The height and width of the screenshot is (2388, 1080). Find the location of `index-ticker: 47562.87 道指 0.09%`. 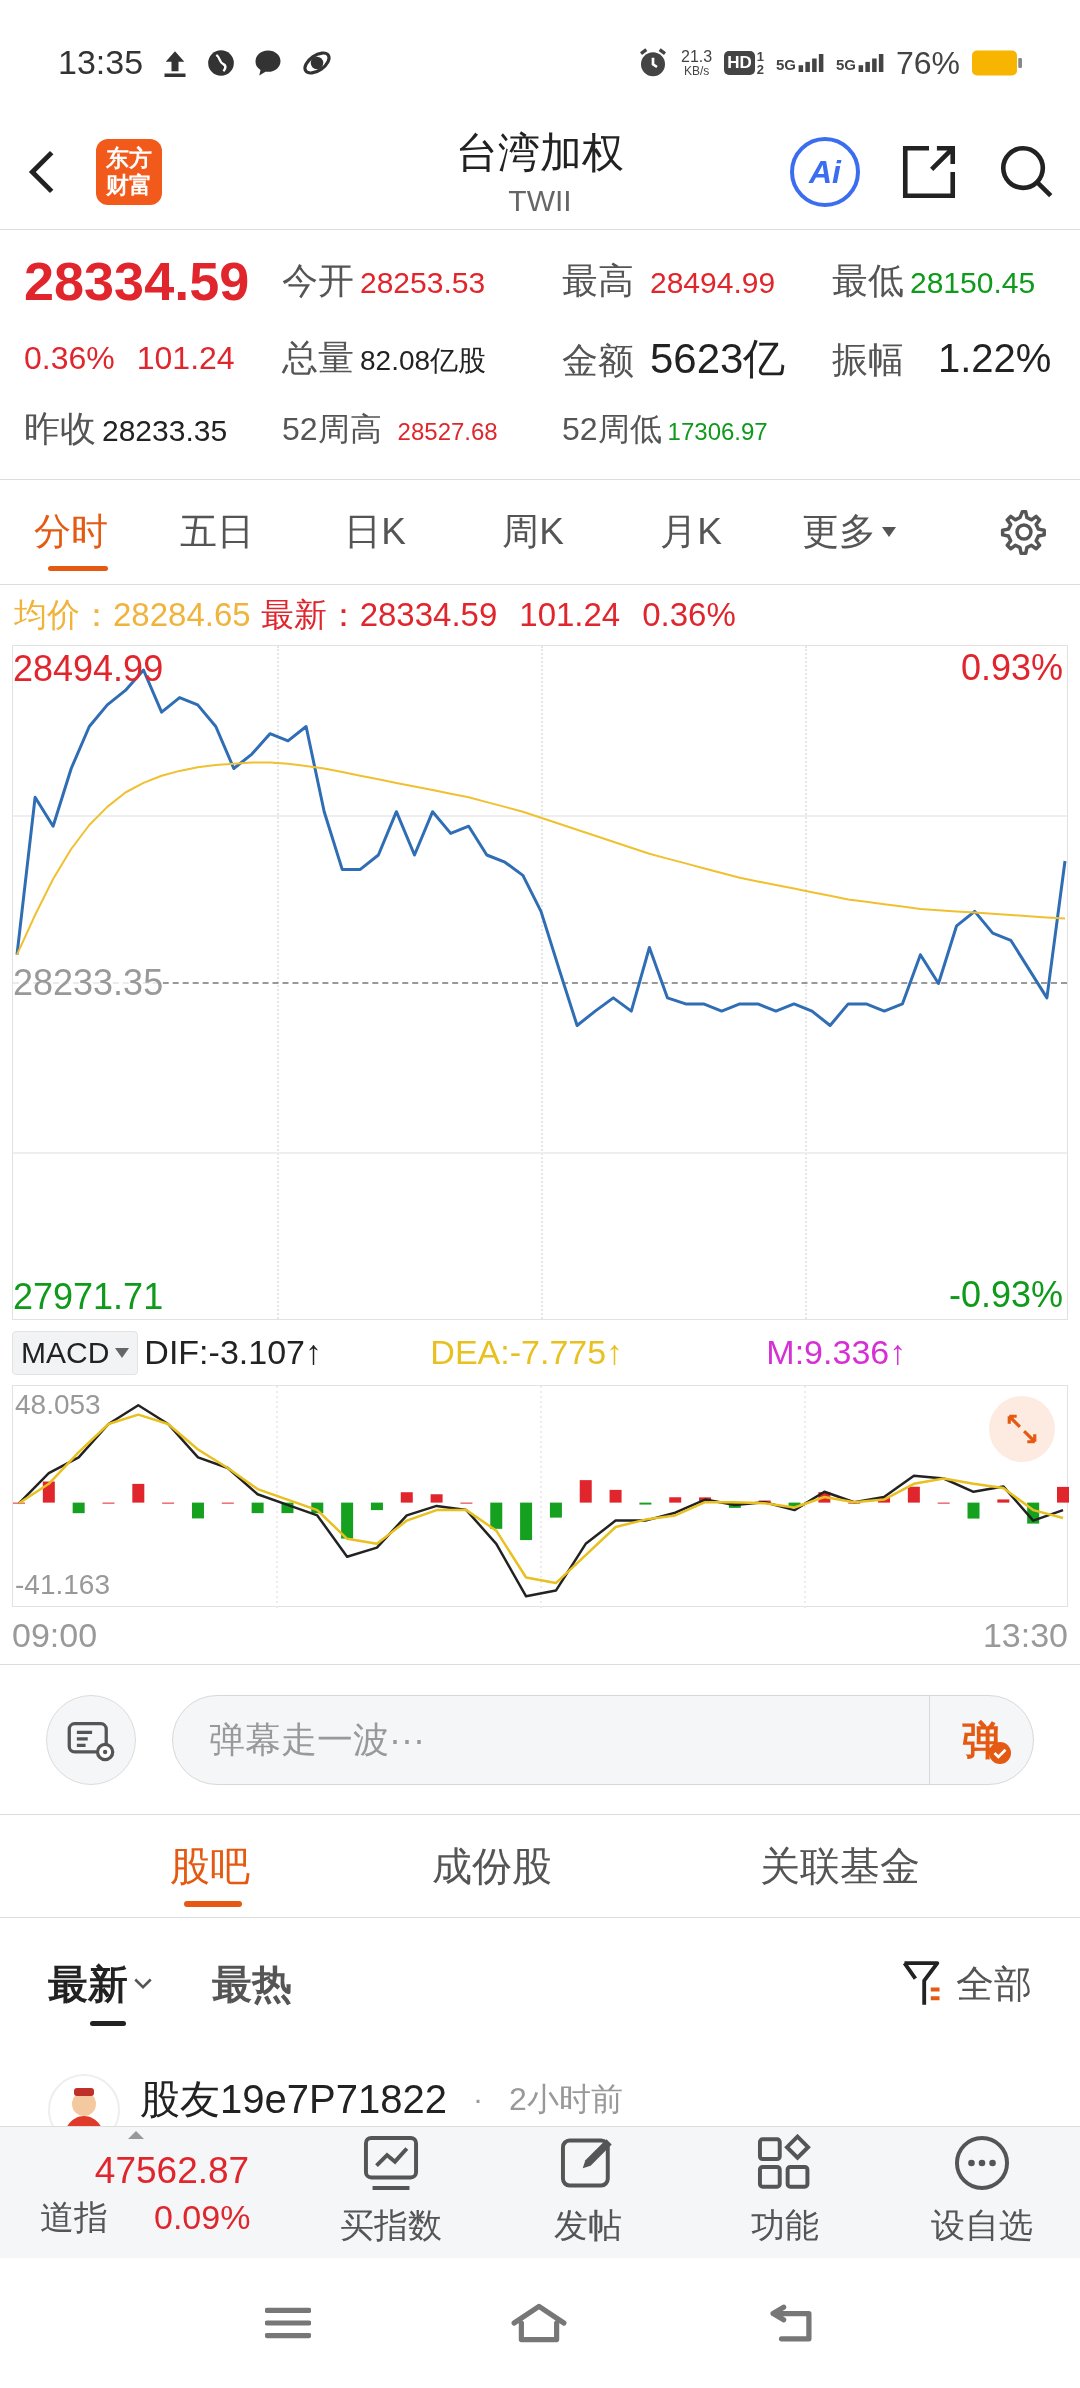

index-ticker: 47562.87 道指 0.09% is located at coordinates (146, 2192).